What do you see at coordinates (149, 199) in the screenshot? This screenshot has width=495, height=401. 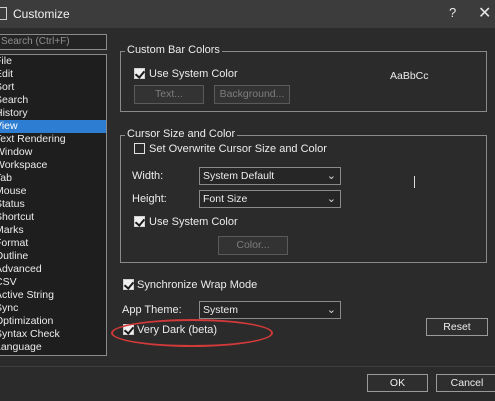 I see `height-label: Height:` at bounding box center [149, 199].